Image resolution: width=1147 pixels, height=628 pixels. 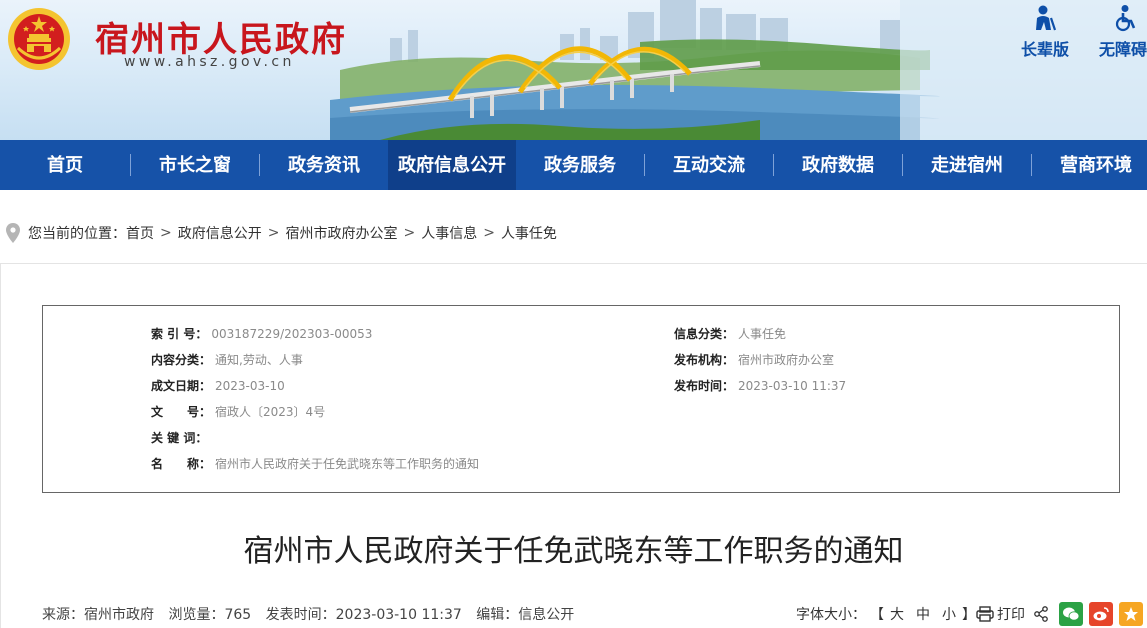 What do you see at coordinates (181, 386) in the screenshot?
I see `meta-created-date-label: 成文日期：` at bounding box center [181, 386].